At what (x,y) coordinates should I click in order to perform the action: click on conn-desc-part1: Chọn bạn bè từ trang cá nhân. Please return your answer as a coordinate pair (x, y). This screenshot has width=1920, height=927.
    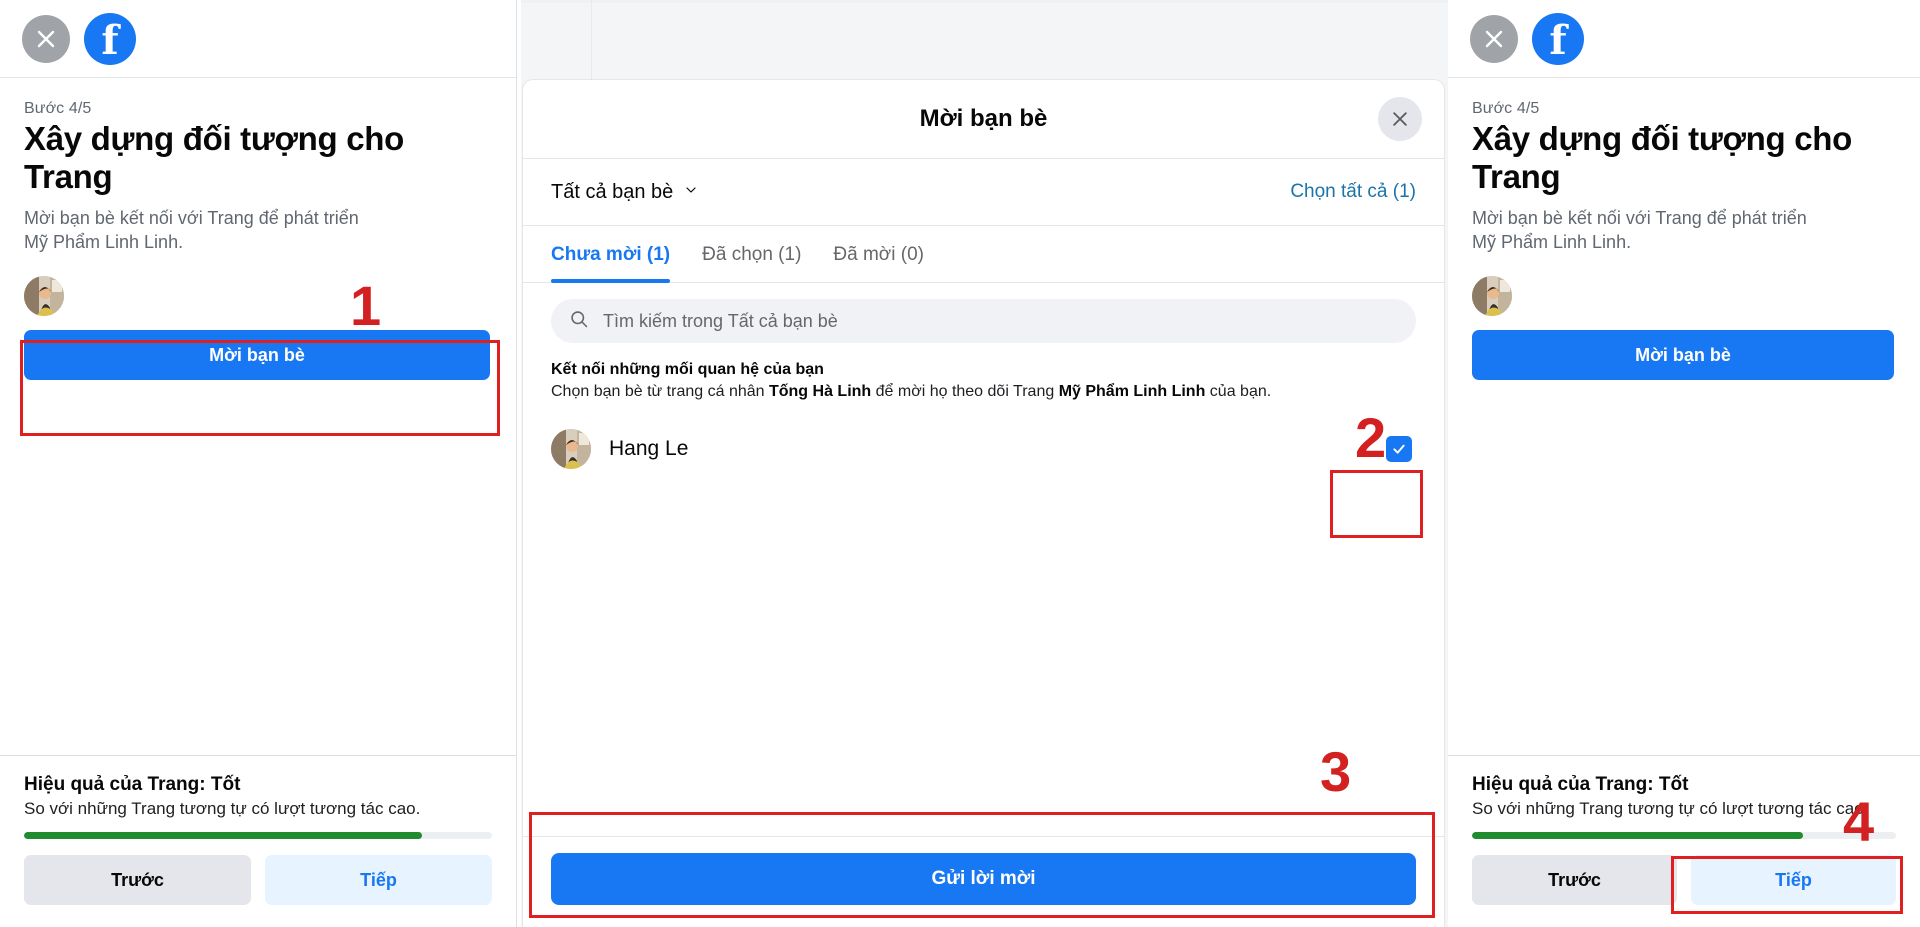
    Looking at the image, I should click on (660, 391).